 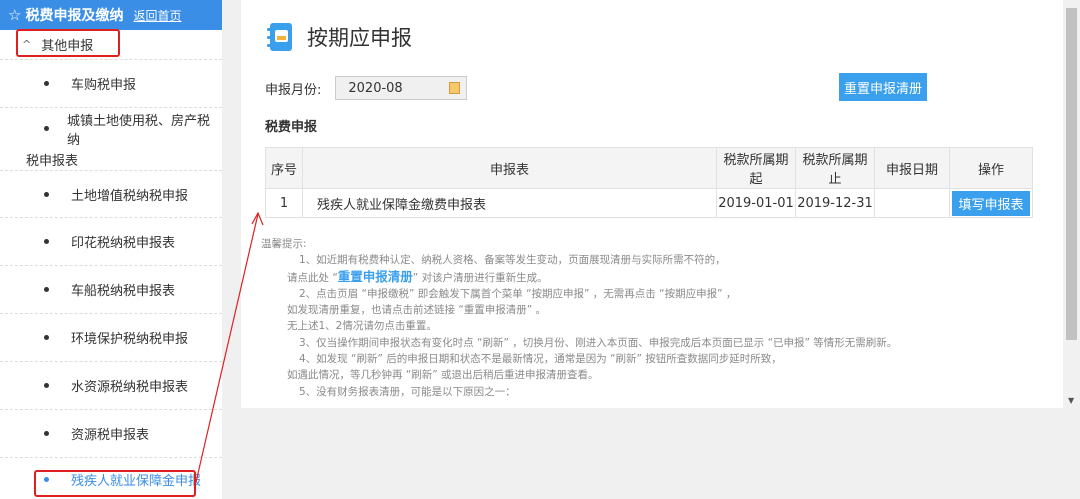 I want to click on tip-1b-pre: 请点此处 “, so click(x=312, y=277).